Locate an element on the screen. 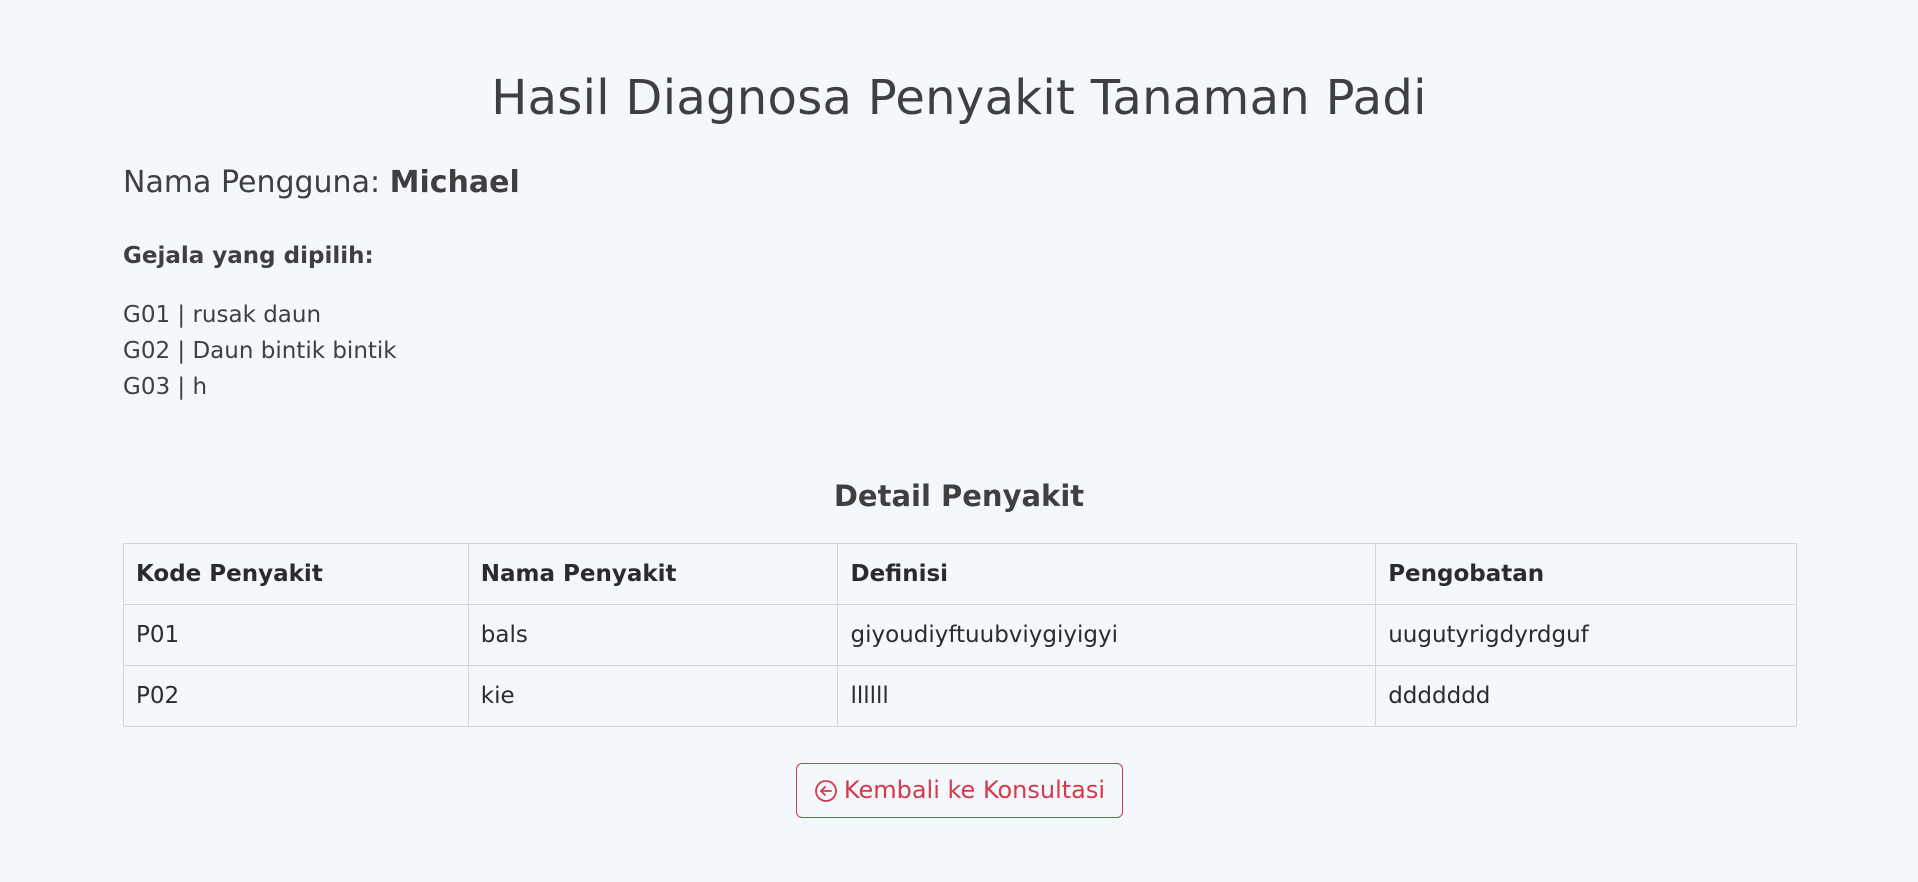  user-label: Nama Pengguna: is located at coordinates (252, 182).